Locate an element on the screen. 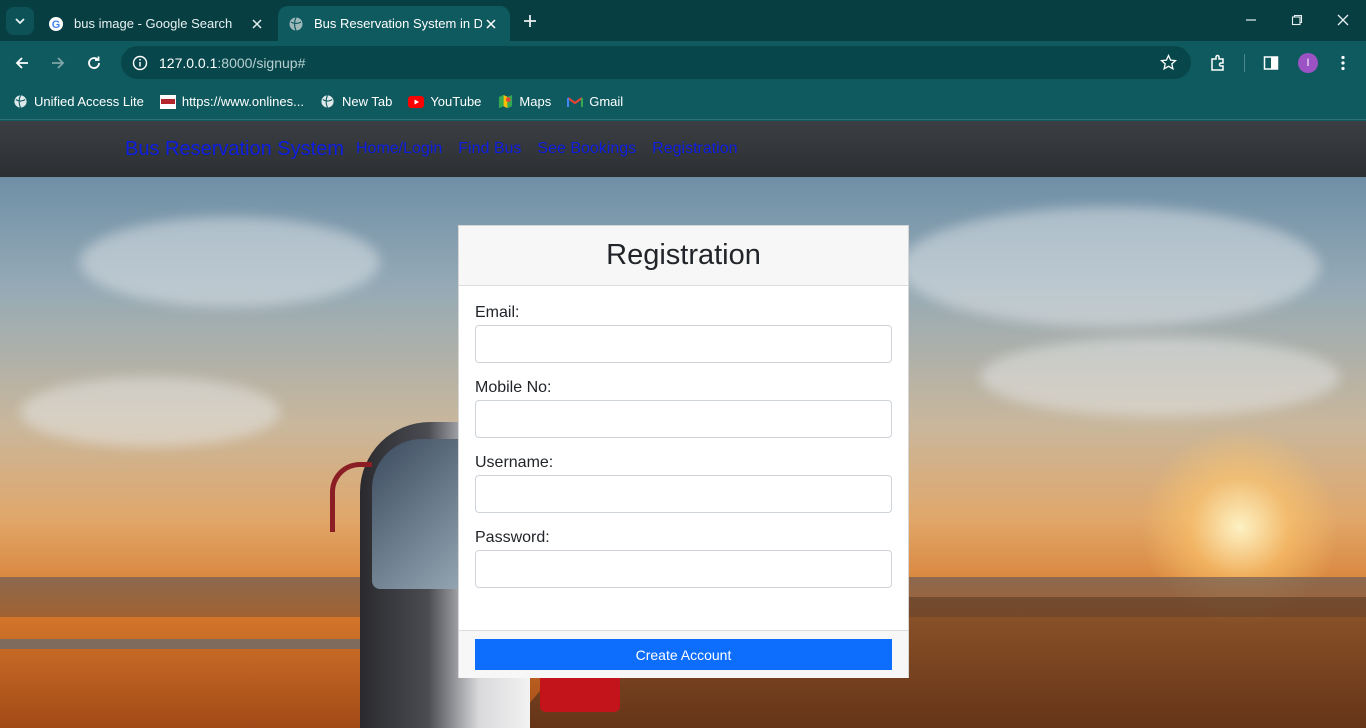  minimize-icon is located at coordinates (1251, 20).